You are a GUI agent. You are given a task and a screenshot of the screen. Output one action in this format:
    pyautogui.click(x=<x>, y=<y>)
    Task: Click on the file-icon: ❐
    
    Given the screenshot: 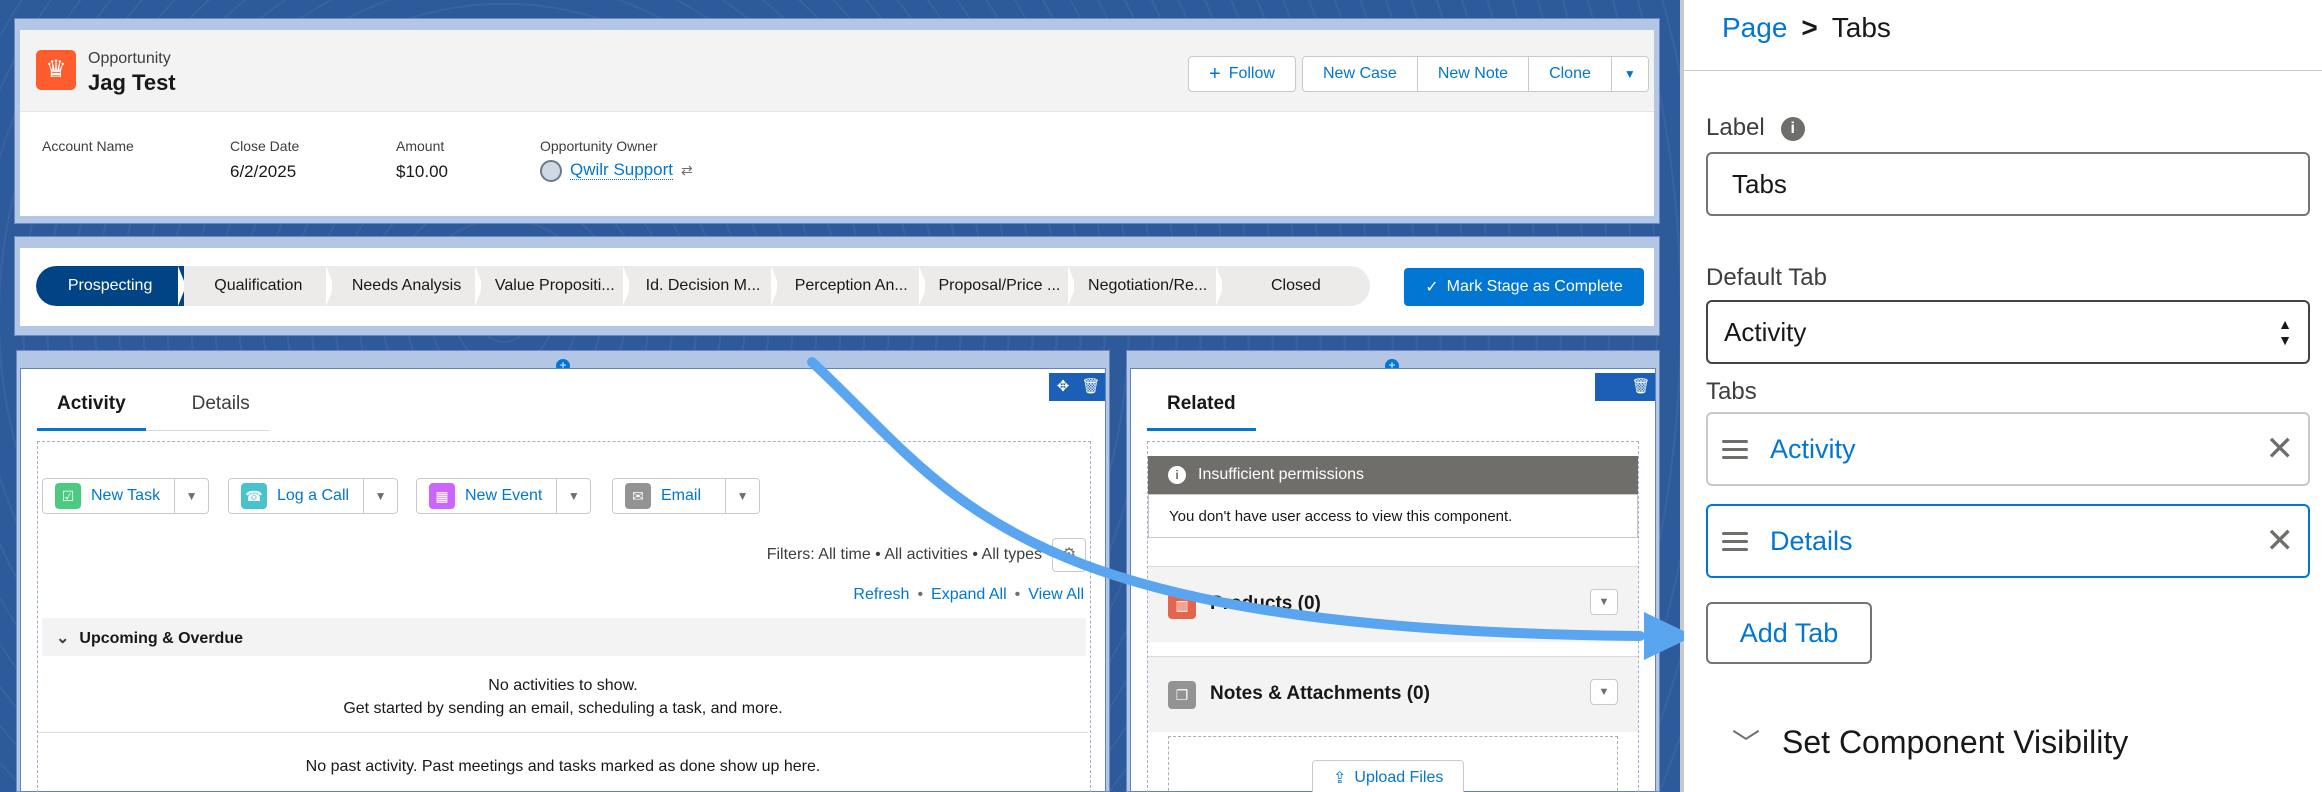 What is the action you would take?
    pyautogui.click(x=1182, y=695)
    